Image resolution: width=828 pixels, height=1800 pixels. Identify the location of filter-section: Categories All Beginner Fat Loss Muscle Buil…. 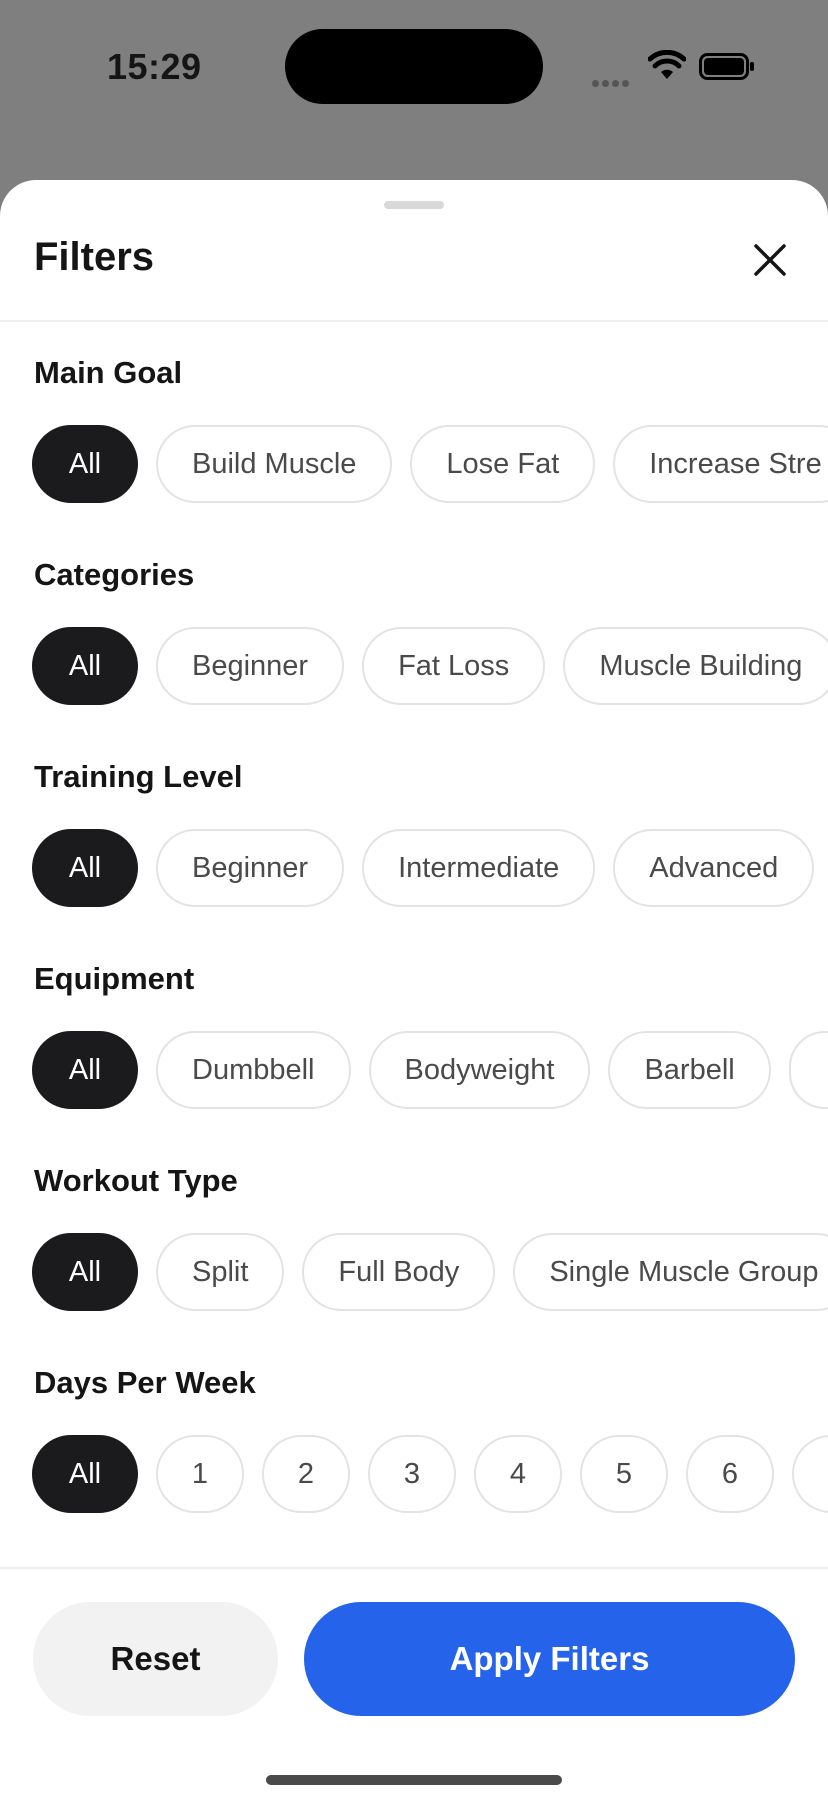
(414, 658).